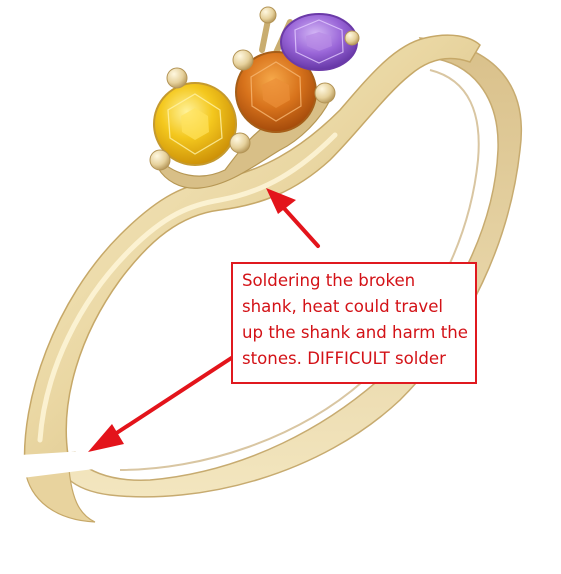 The width and height of the screenshot is (561, 574). Describe the element at coordinates (319, 42) in the screenshot. I see `purple-stone` at that location.